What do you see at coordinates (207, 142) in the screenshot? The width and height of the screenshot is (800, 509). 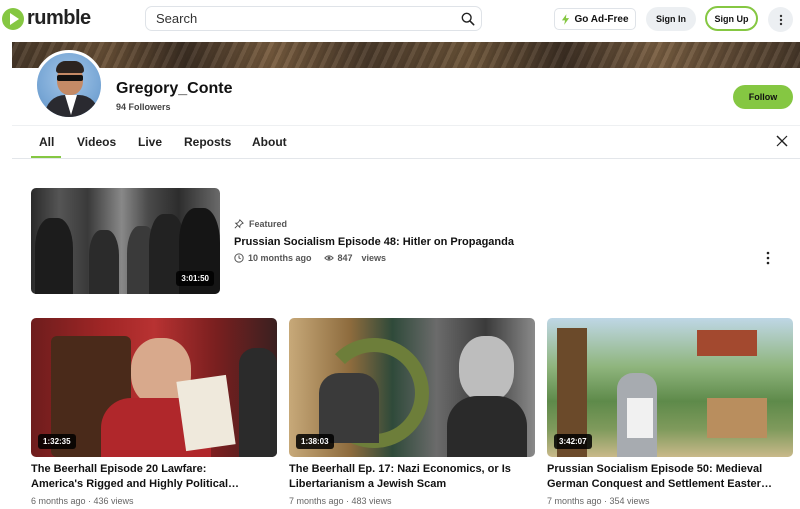 I see `tab-reposts: Reposts` at bounding box center [207, 142].